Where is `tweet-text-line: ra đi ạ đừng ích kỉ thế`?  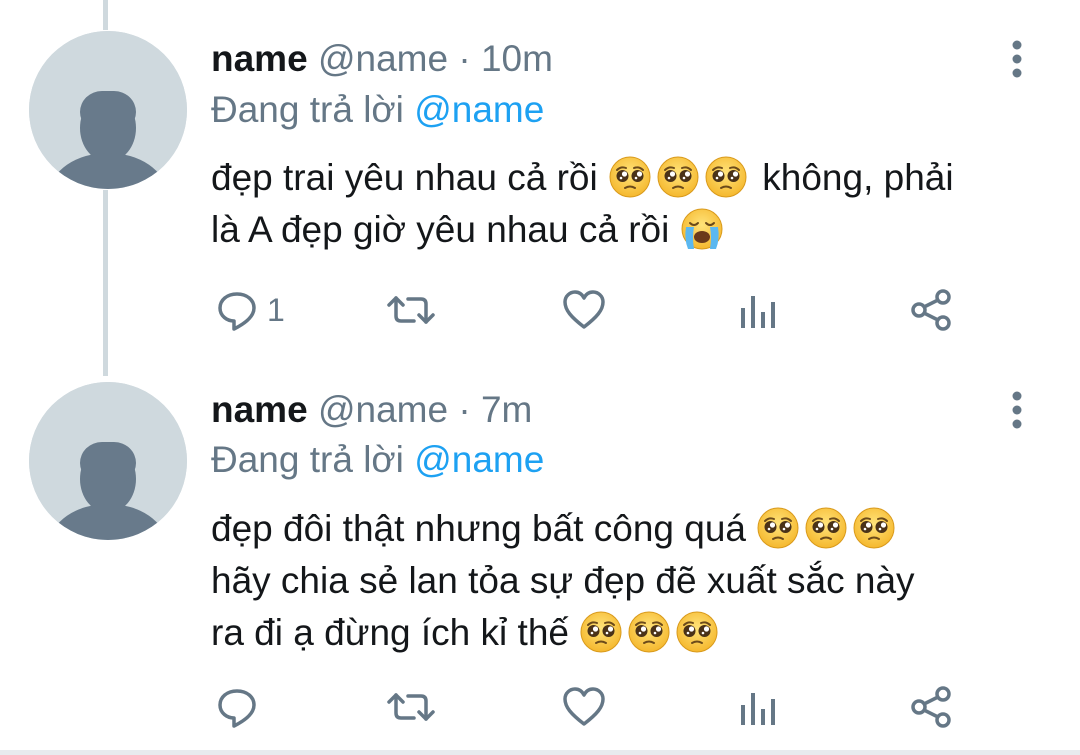
tweet-text-line: ra đi ạ đừng ích kỉ thế is located at coordinates (626, 633).